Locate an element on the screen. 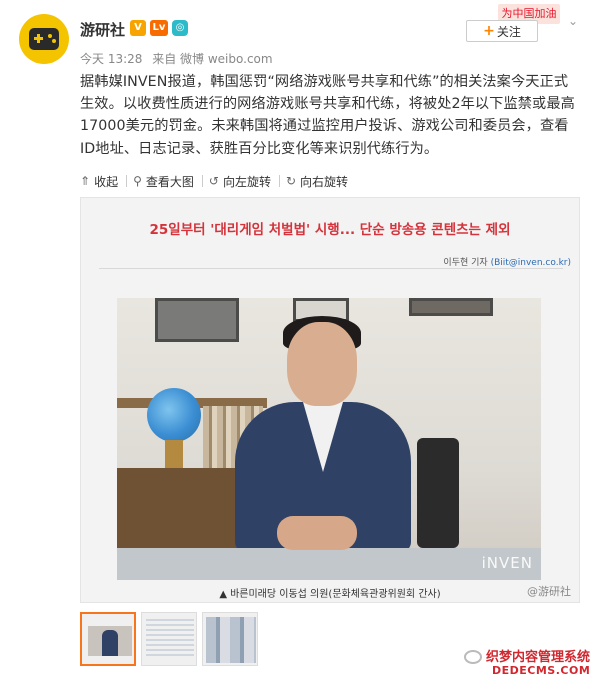 Image resolution: width=600 pixels, height=682 pixels. photo-caption: ▲ 바른미래당 이동섭 의원(문화체육관광위원회 간사) is located at coordinates (330, 592).